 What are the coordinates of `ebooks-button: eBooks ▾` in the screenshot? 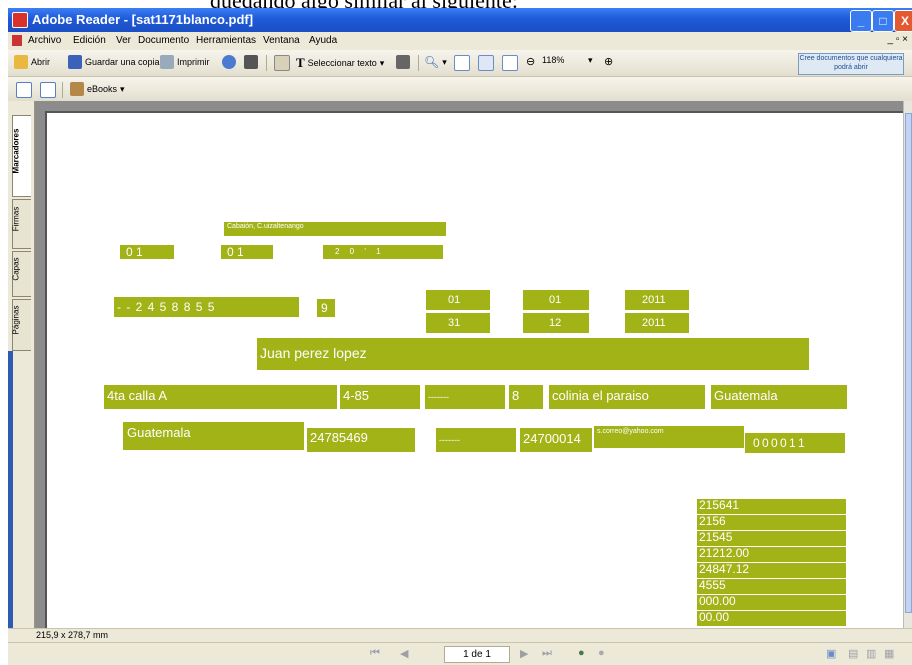 It's located at (97, 89).